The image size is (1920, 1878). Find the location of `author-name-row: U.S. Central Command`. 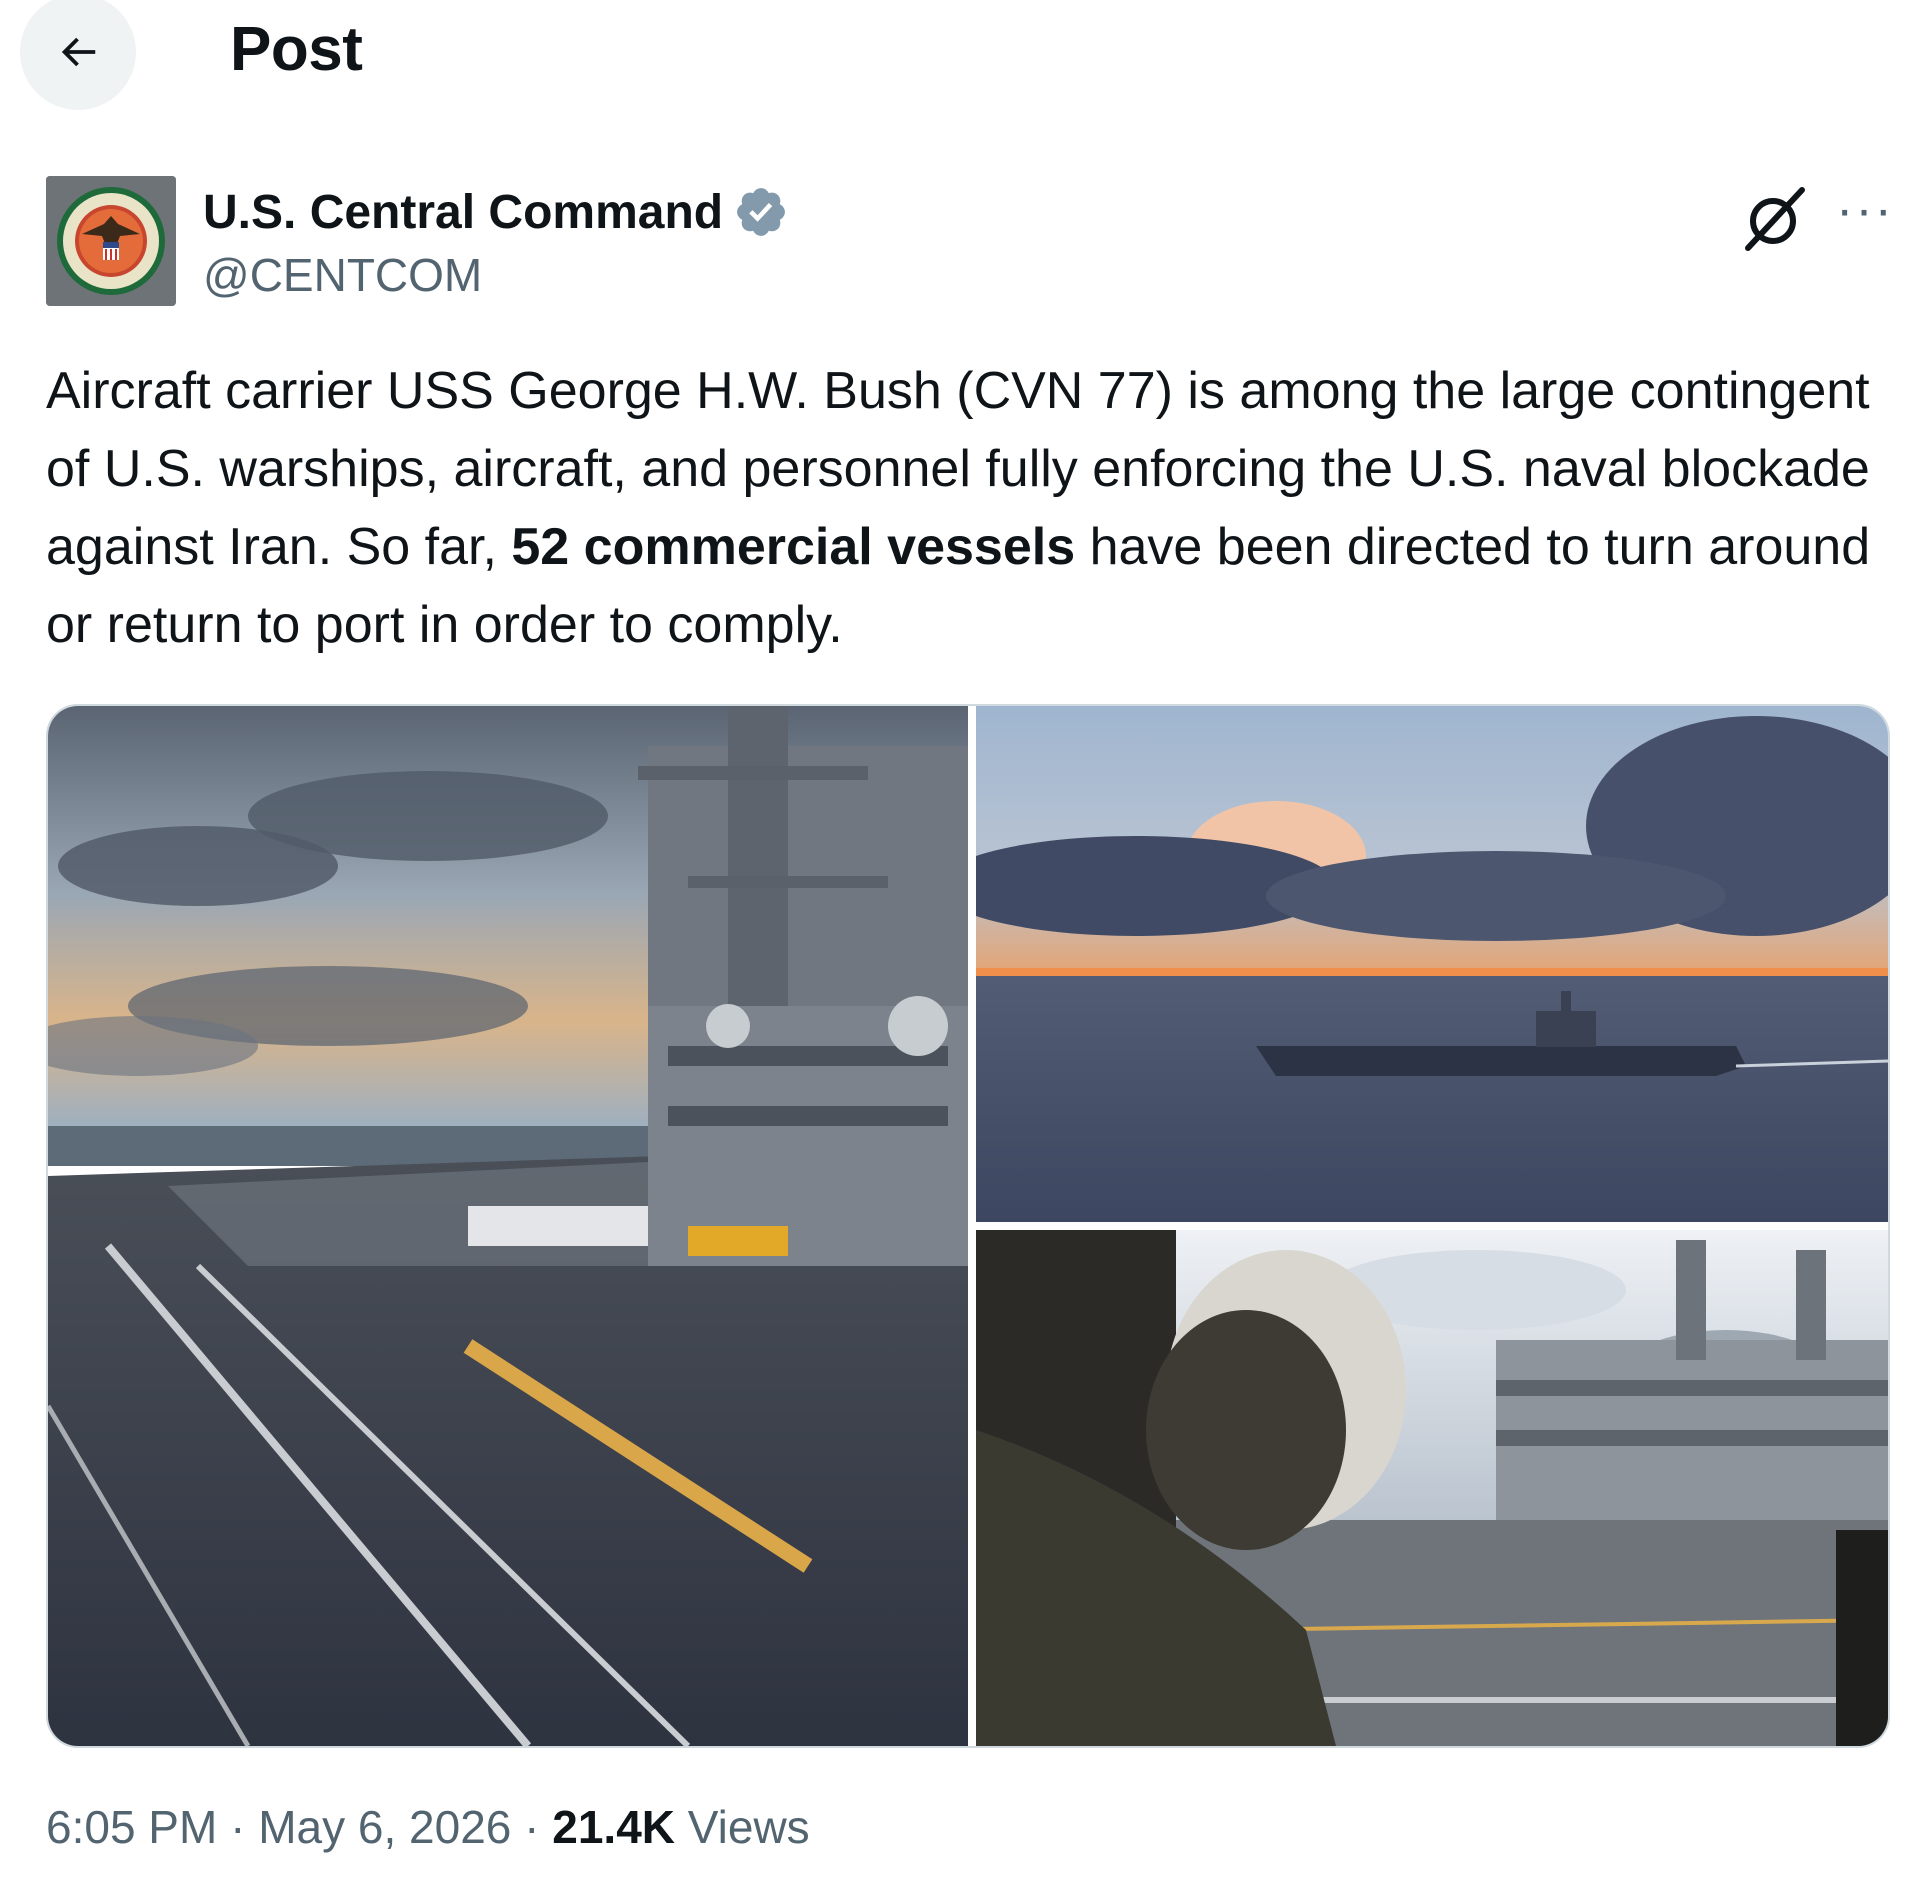

author-name-row: U.S. Central Command is located at coordinates (496, 212).